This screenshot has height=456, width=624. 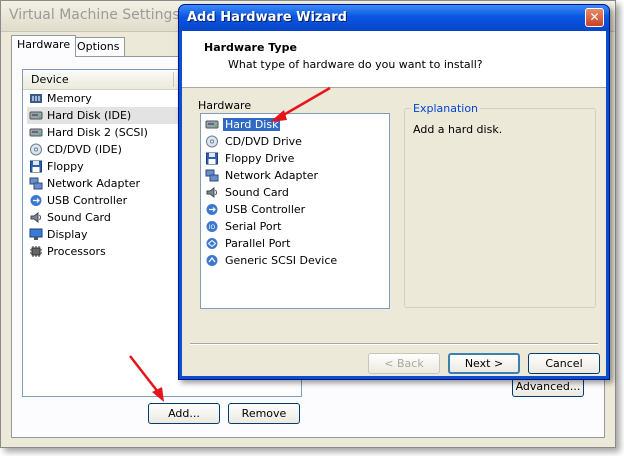 I want to click on back-button: < Back, so click(x=404, y=363).